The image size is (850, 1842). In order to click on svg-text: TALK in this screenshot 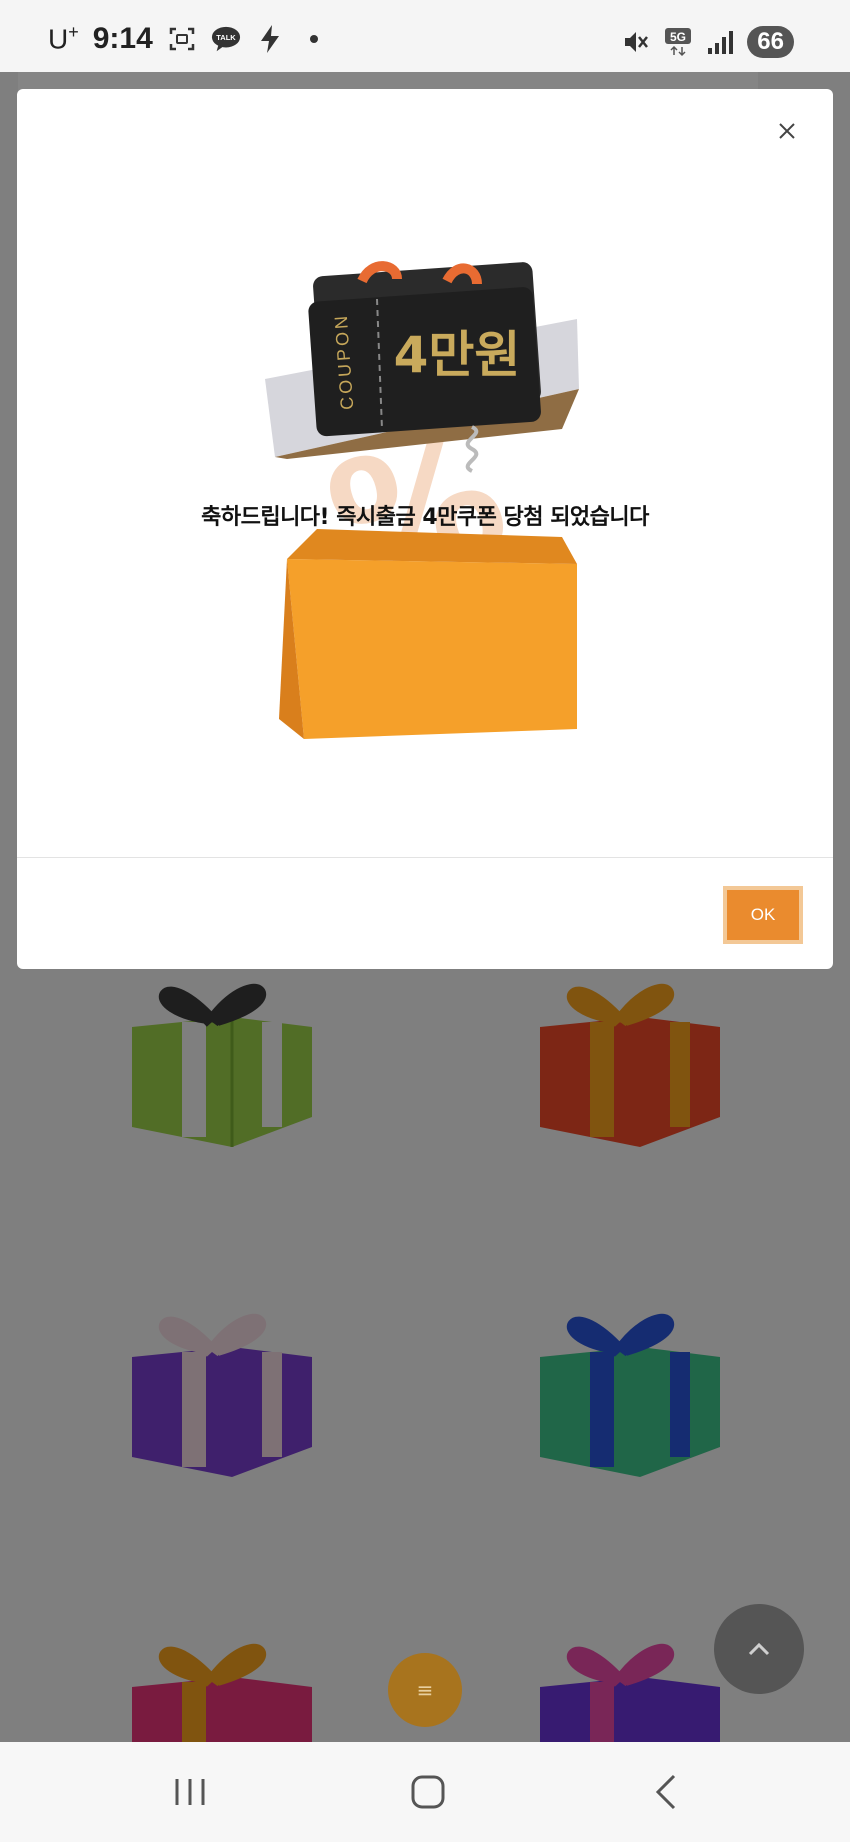, I will do `click(226, 37)`.